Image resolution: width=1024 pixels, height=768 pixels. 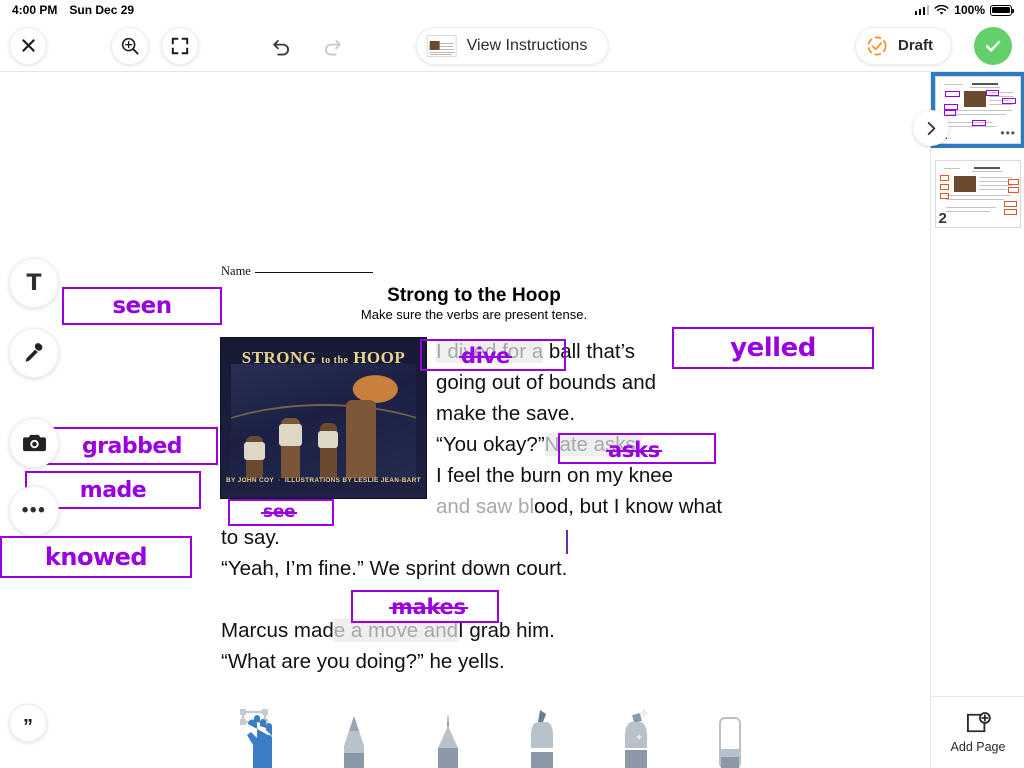 I want to click on marker-icon, so click(x=542, y=739).